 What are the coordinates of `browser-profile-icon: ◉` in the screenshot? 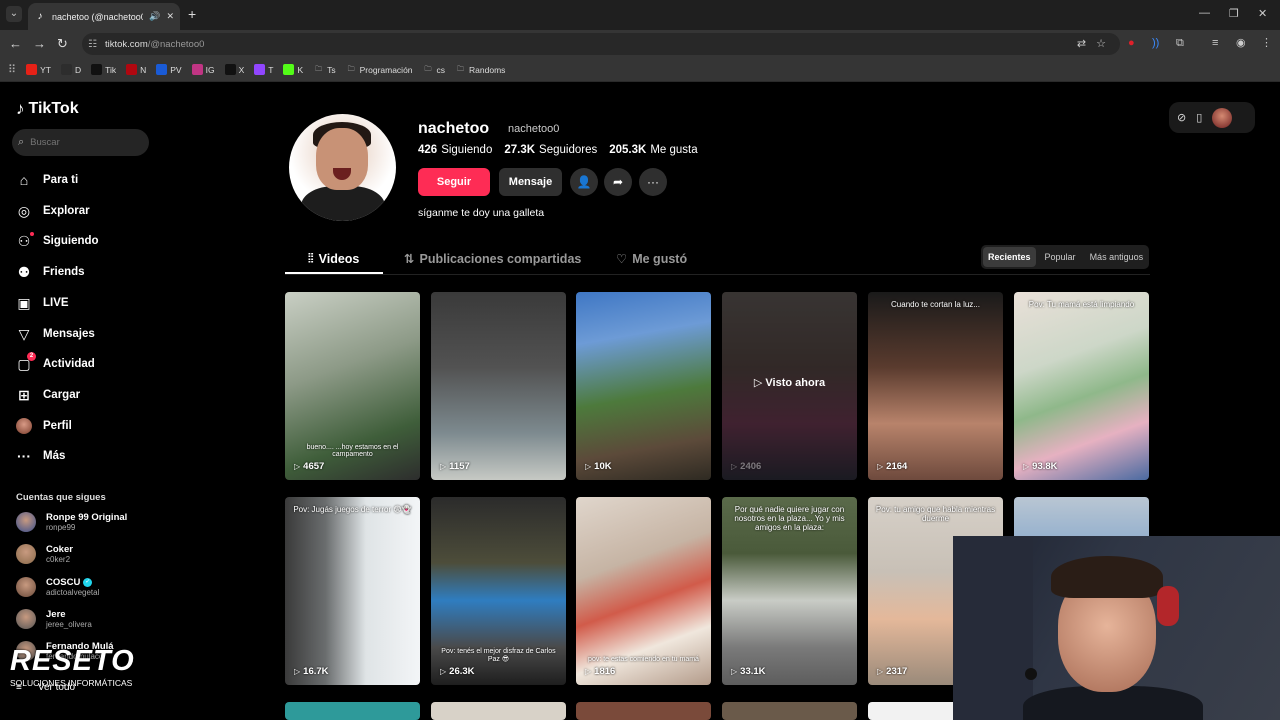 It's located at (1241, 43).